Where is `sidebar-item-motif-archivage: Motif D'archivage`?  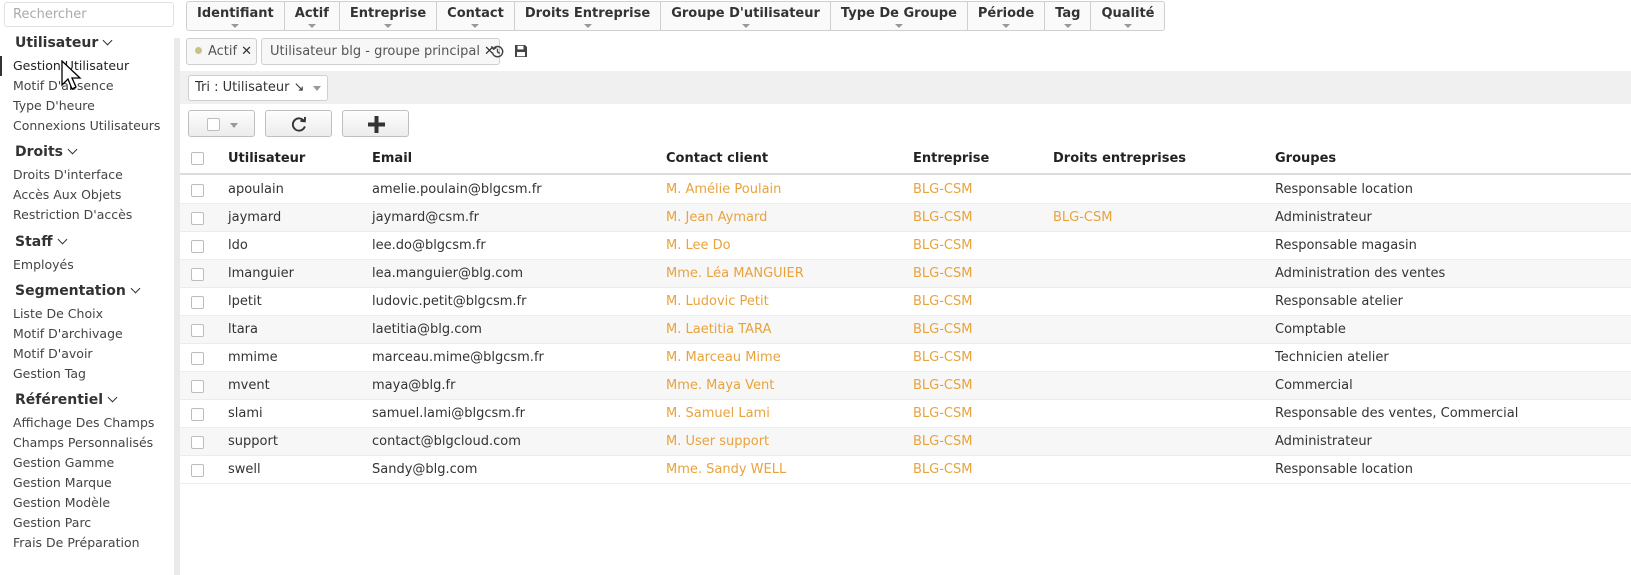 sidebar-item-motif-archivage: Motif D'archivage is located at coordinates (68, 333).